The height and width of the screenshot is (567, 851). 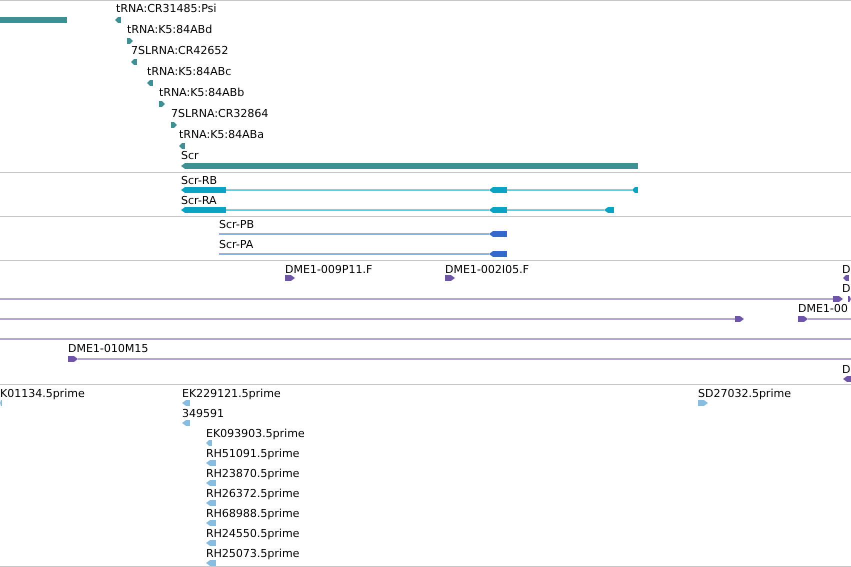 I want to click on feature-label: DME1-002I05.F, so click(x=487, y=269).